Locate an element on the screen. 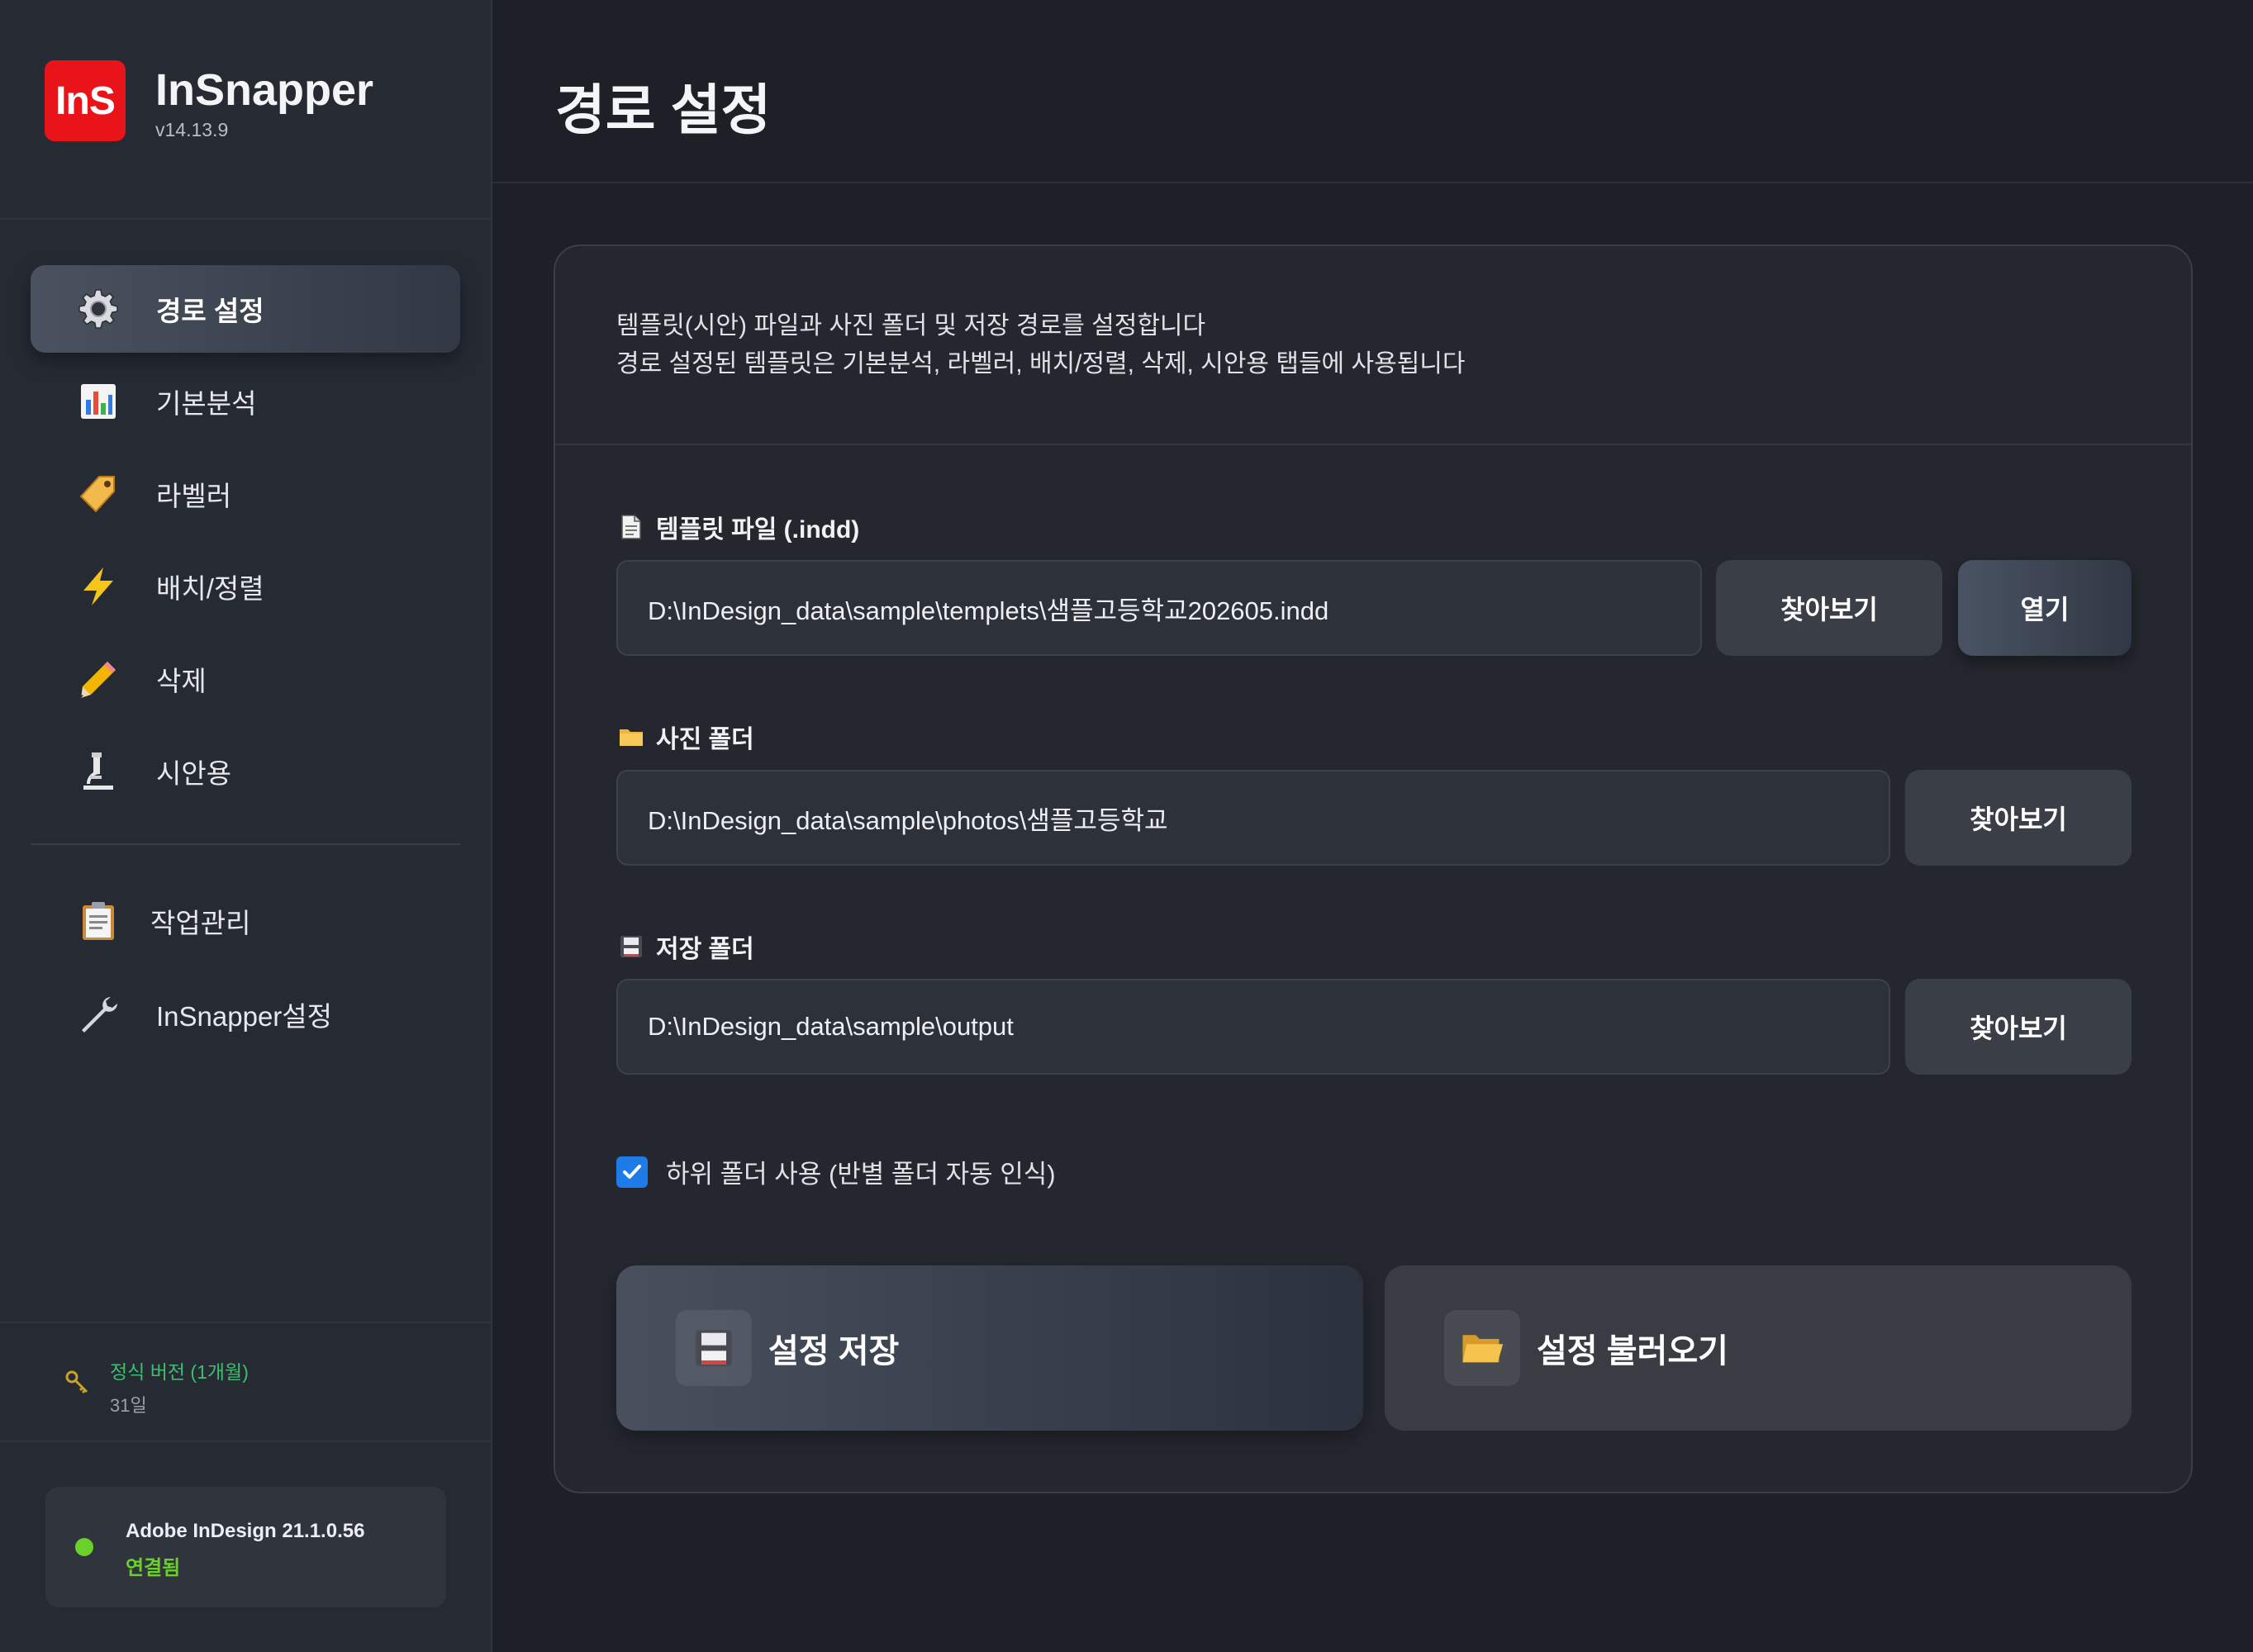 This screenshot has height=1652, width=2253. output-folder-label-text: 저장 폴더 is located at coordinates (705, 949).